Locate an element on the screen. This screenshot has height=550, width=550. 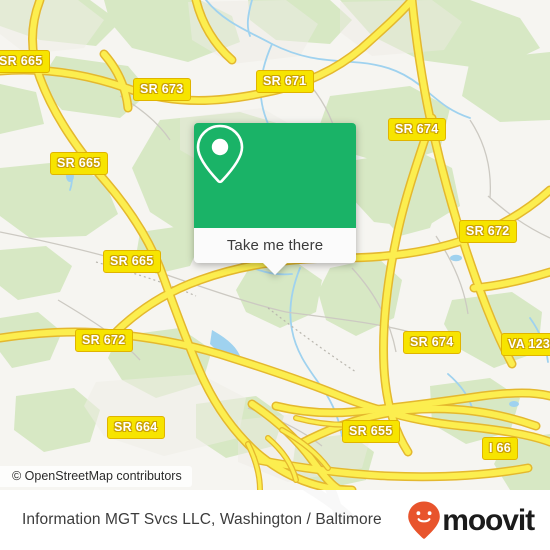
popup-marker-panel is located at coordinates (275, 175).